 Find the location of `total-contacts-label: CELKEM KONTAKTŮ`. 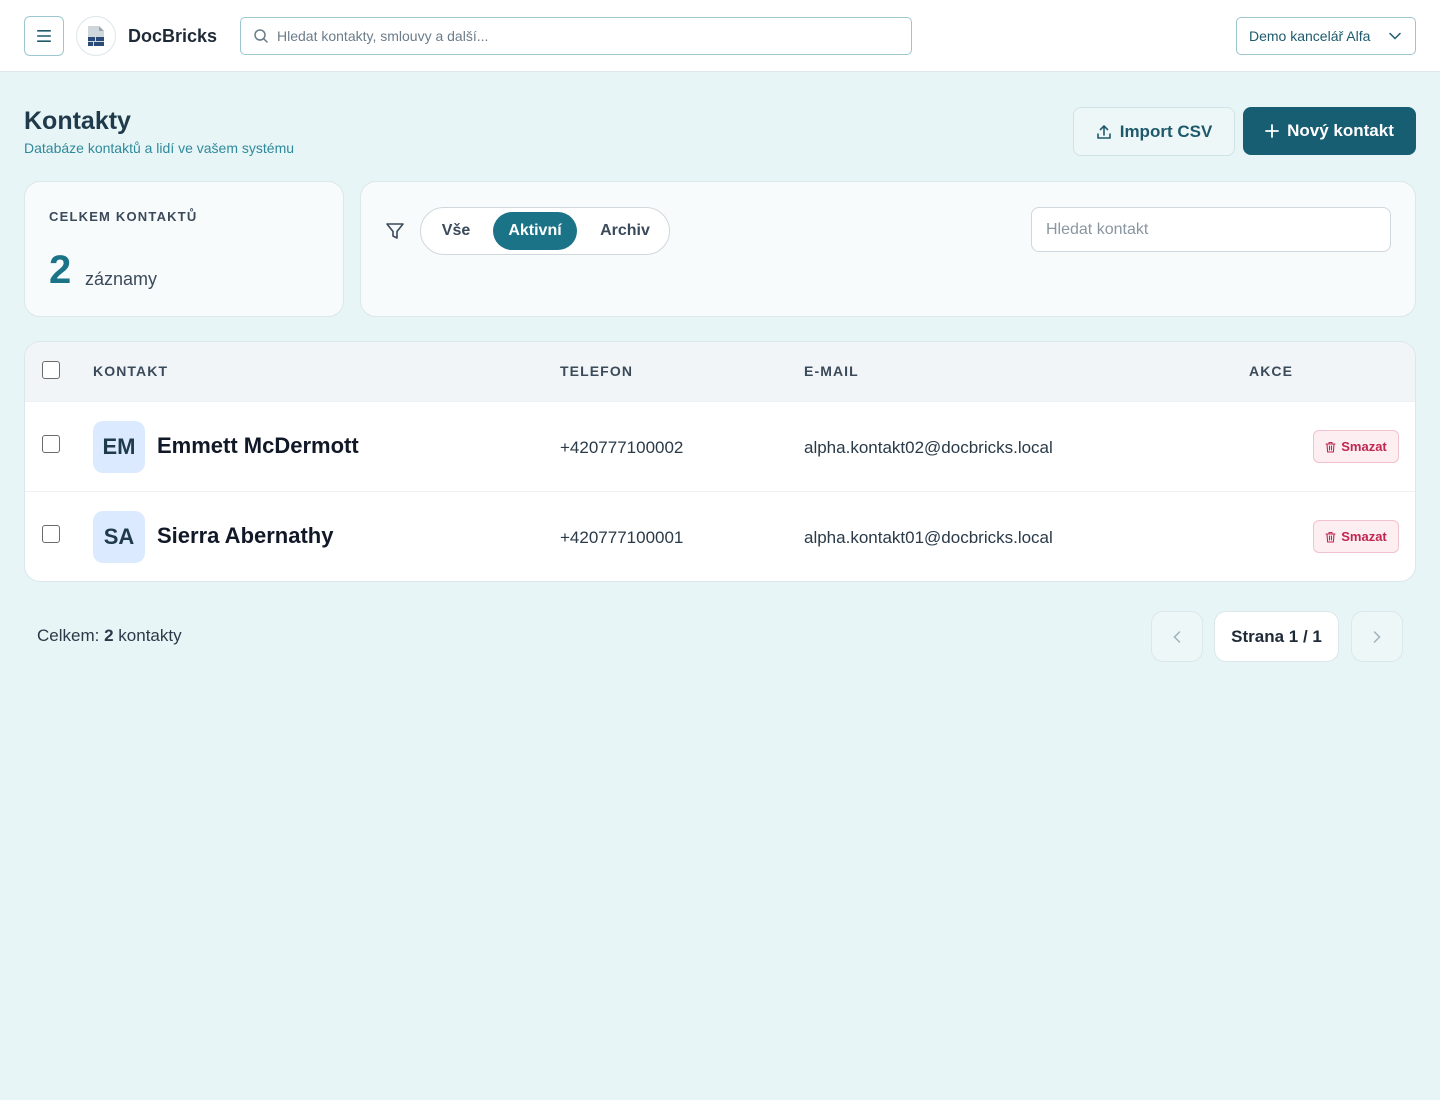

total-contacts-label: CELKEM KONTAKTŮ is located at coordinates (123, 216).